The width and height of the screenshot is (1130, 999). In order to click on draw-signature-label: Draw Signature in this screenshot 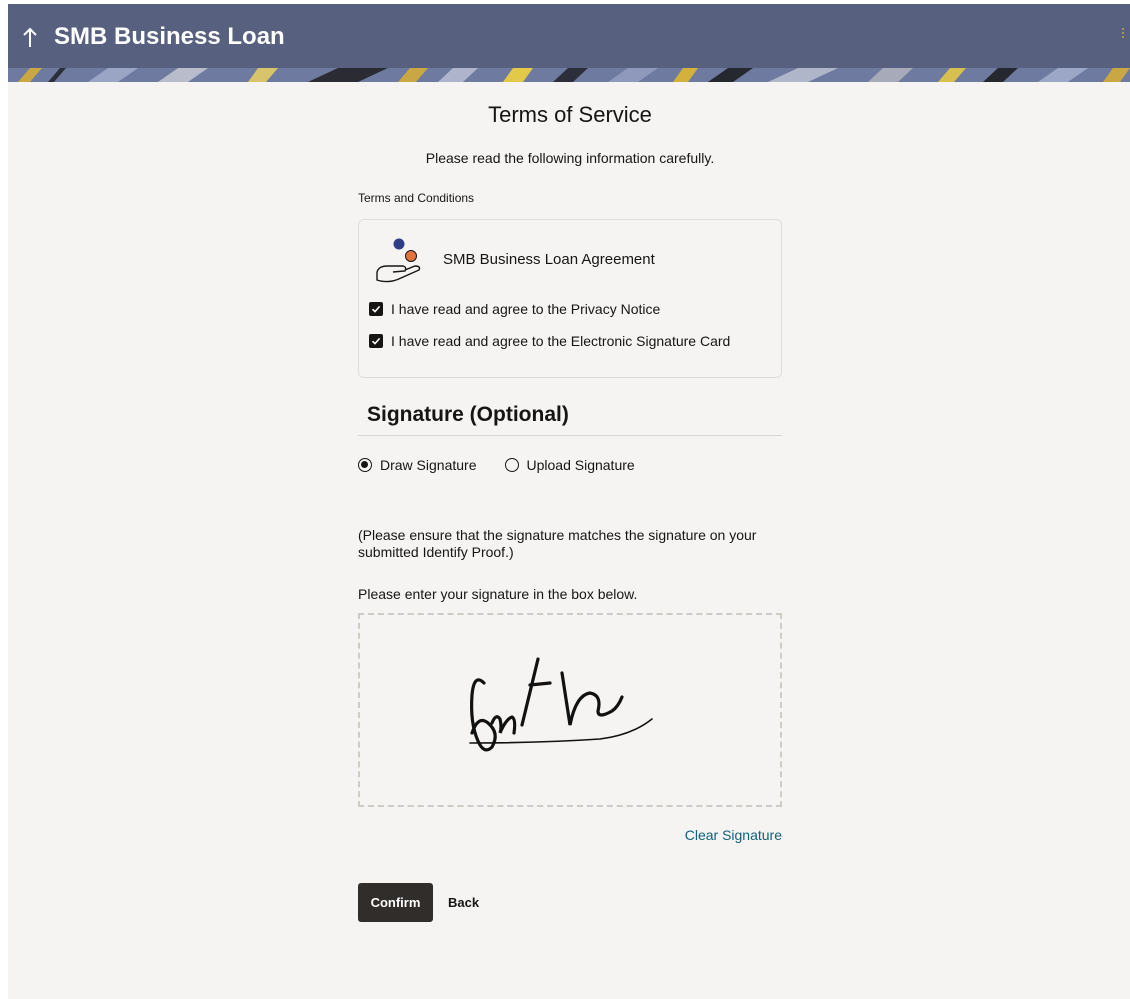, I will do `click(428, 465)`.